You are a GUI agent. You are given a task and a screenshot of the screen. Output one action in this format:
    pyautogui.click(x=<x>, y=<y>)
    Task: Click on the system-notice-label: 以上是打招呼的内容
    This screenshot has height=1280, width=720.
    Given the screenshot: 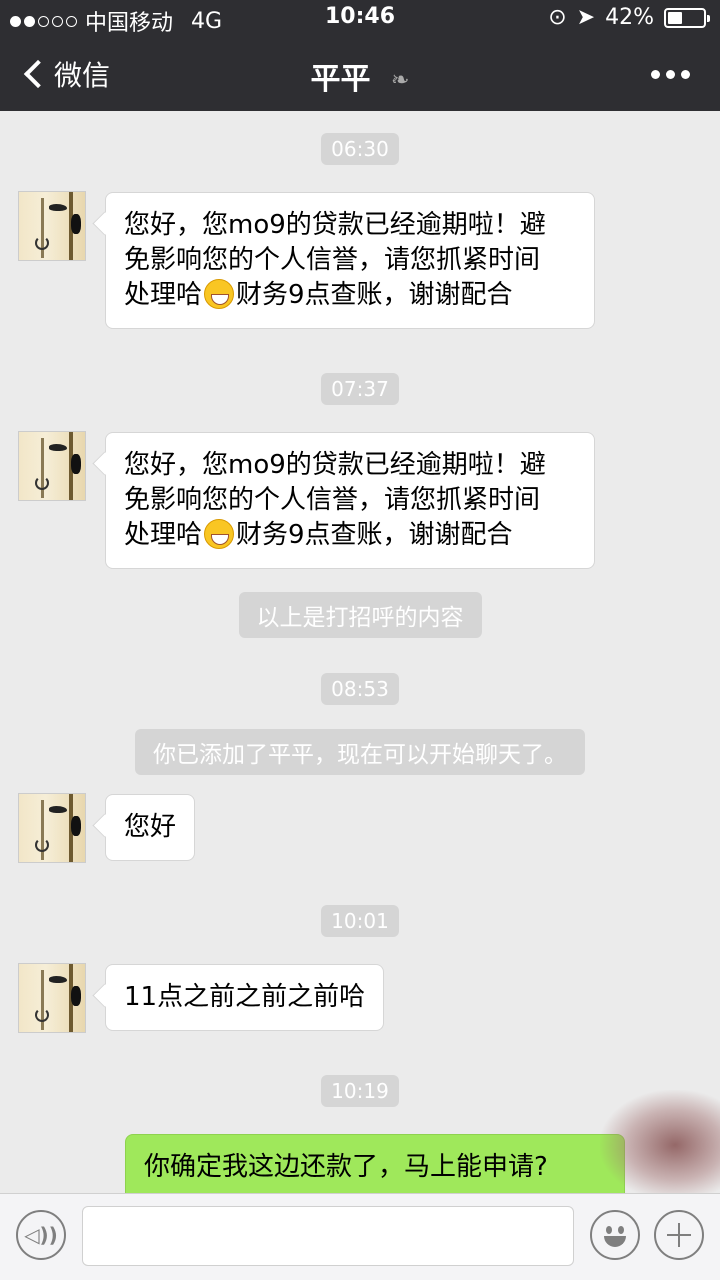 What is the action you would take?
    pyautogui.click(x=360, y=615)
    